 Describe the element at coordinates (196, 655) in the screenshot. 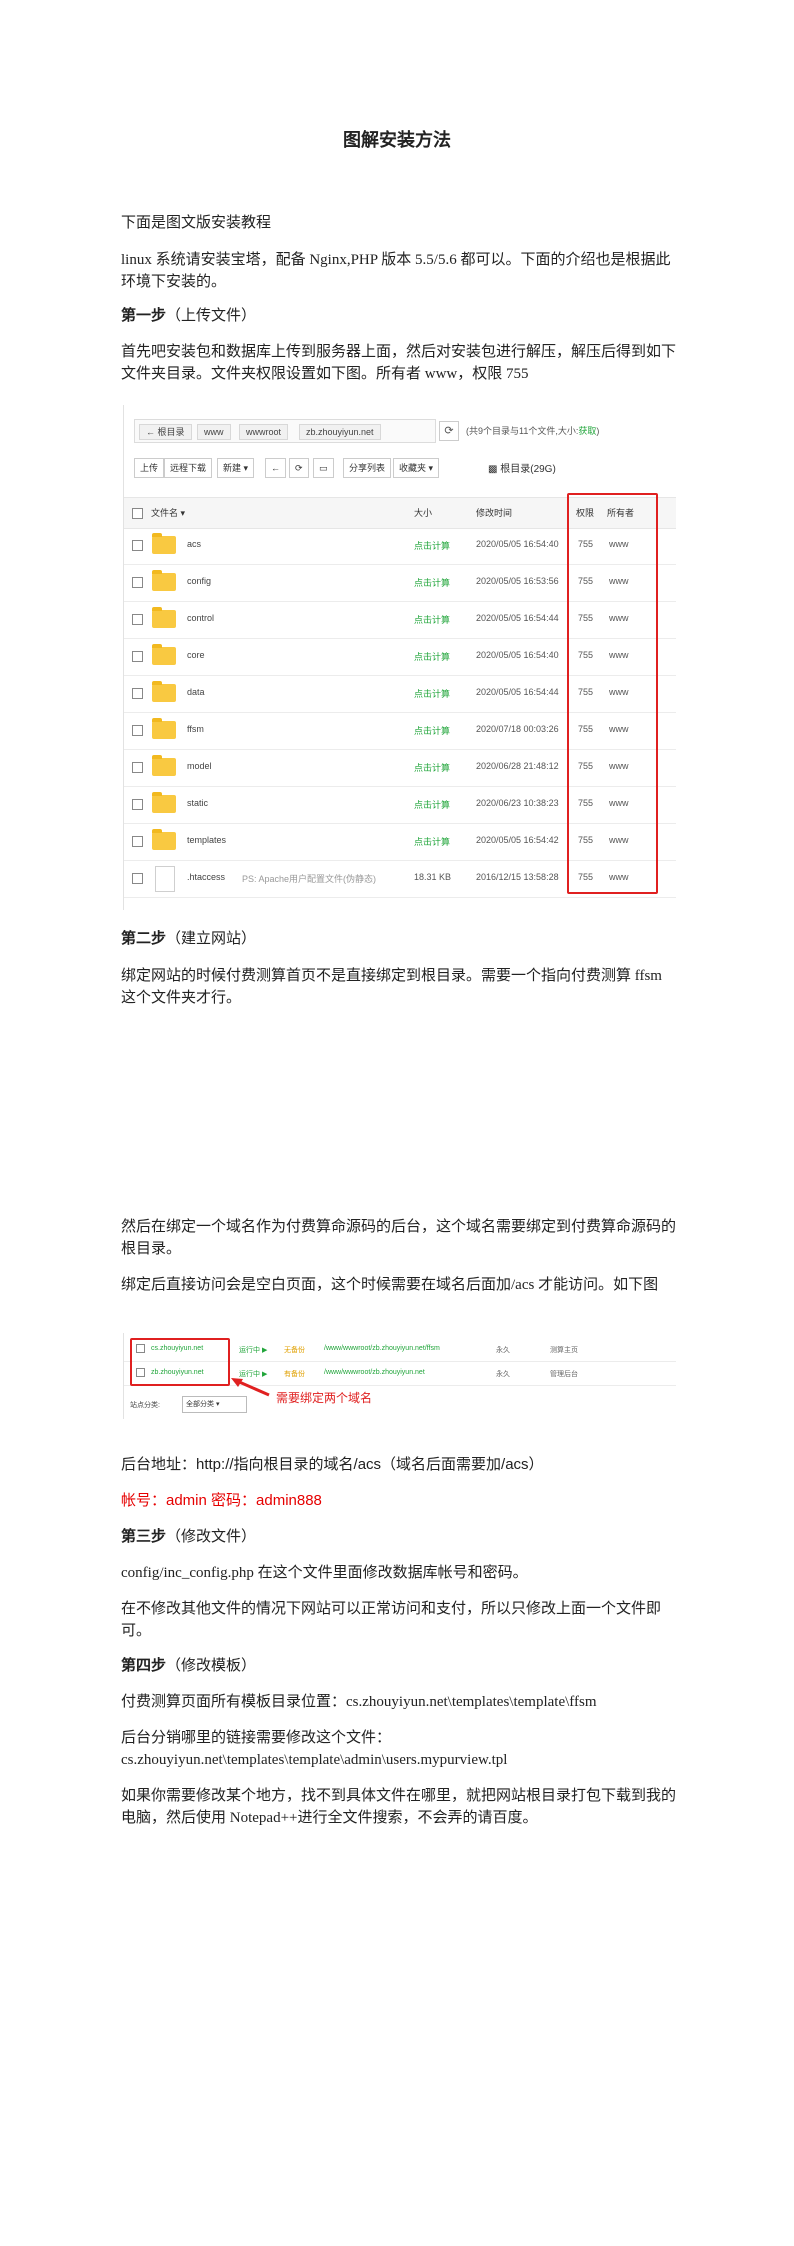

I see `file-name: core` at that location.